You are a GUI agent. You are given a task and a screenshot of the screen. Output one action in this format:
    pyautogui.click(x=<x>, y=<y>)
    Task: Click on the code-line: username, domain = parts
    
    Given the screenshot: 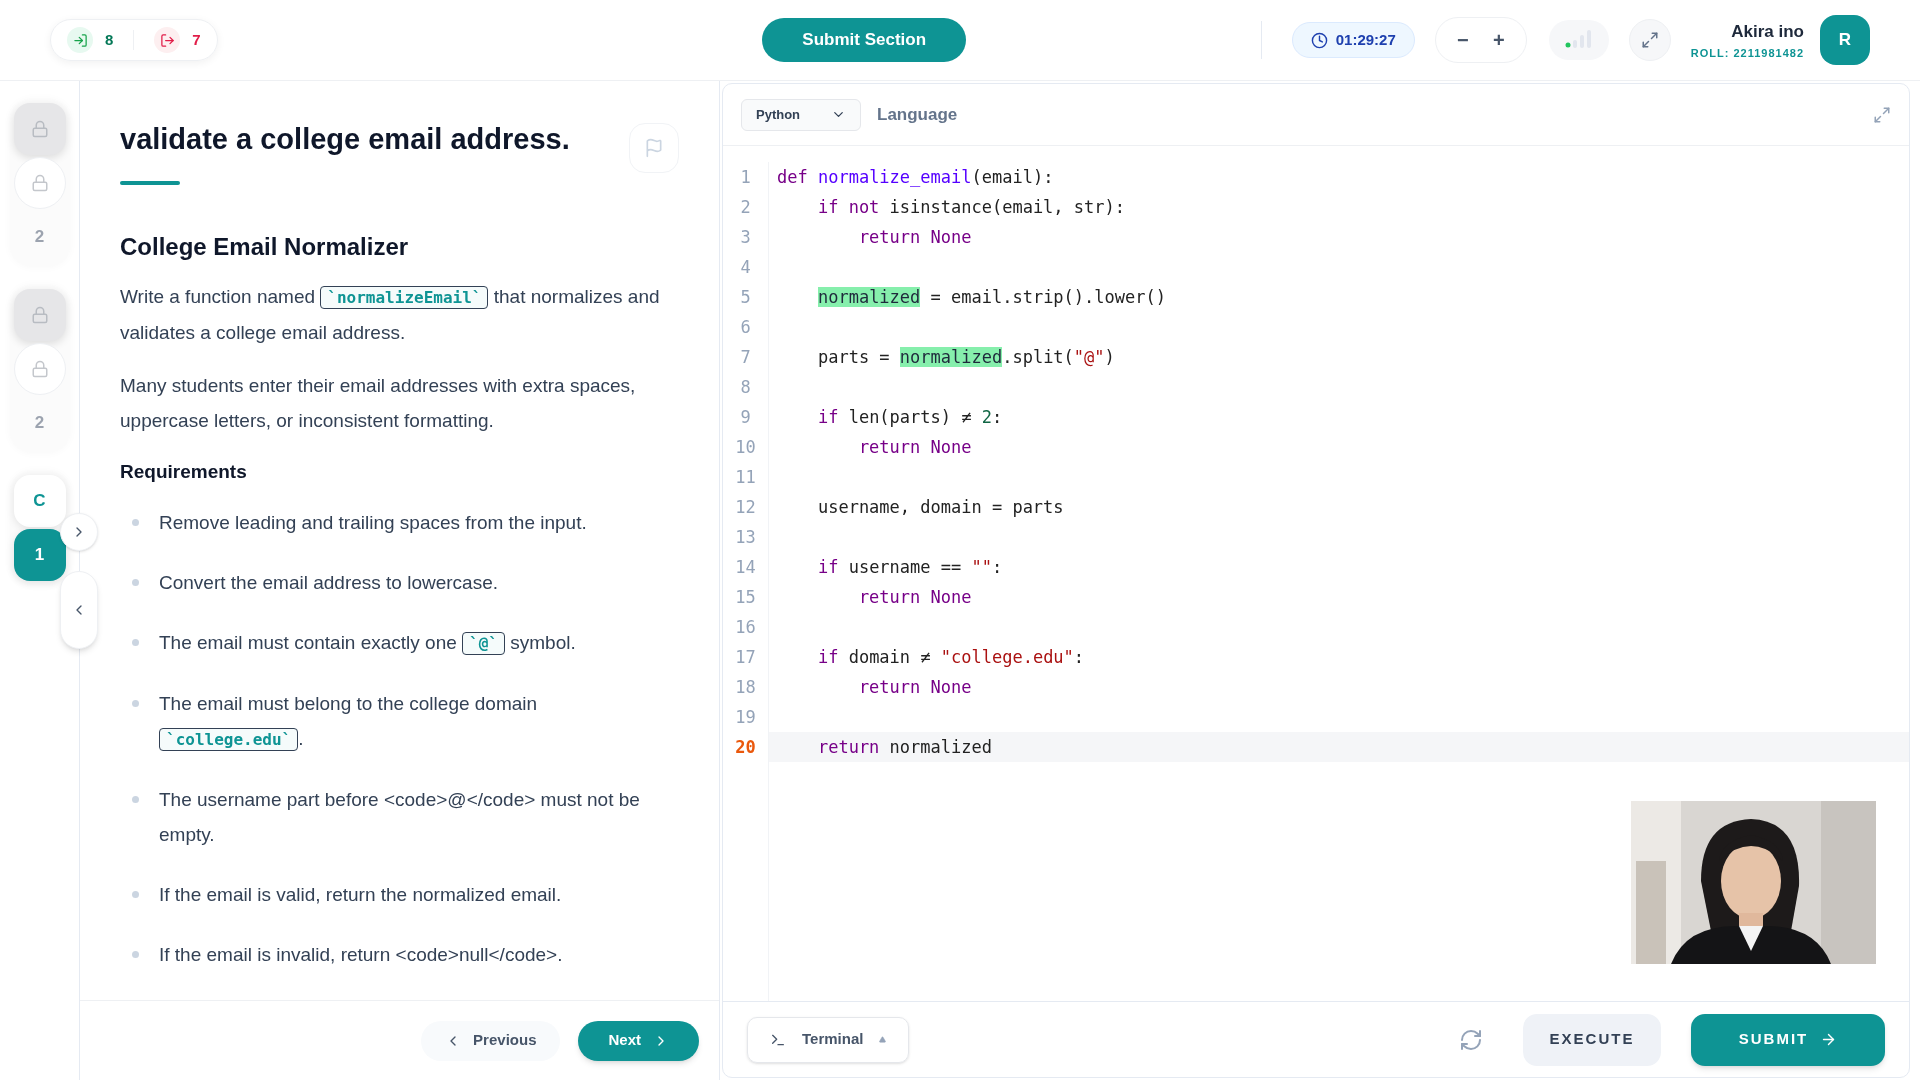 What is the action you would take?
    pyautogui.click(x=940, y=507)
    